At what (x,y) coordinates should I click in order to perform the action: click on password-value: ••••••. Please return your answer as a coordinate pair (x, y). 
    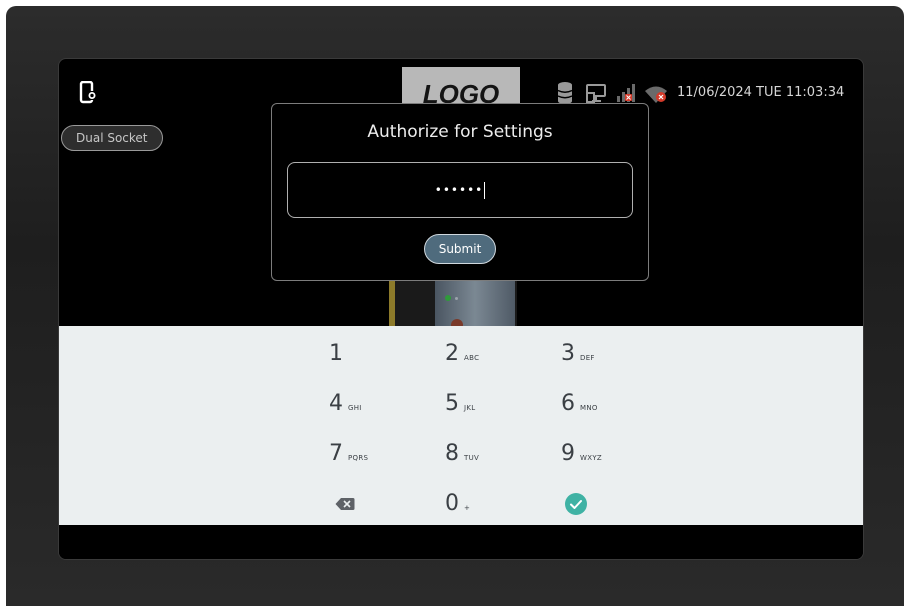
    Looking at the image, I should click on (459, 190).